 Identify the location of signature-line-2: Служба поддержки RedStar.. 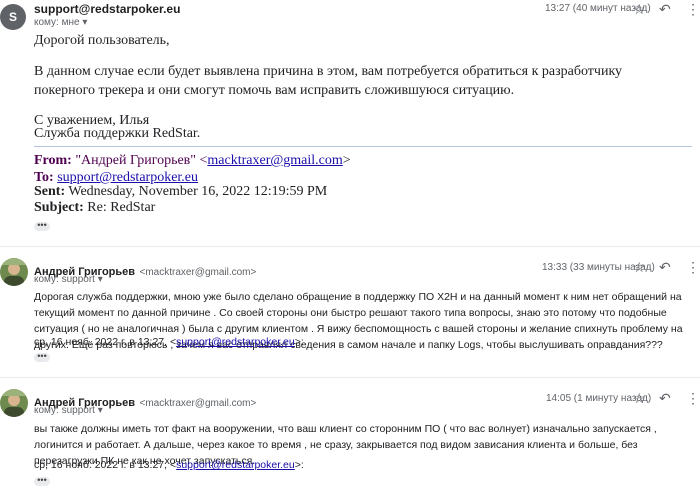
(117, 133).